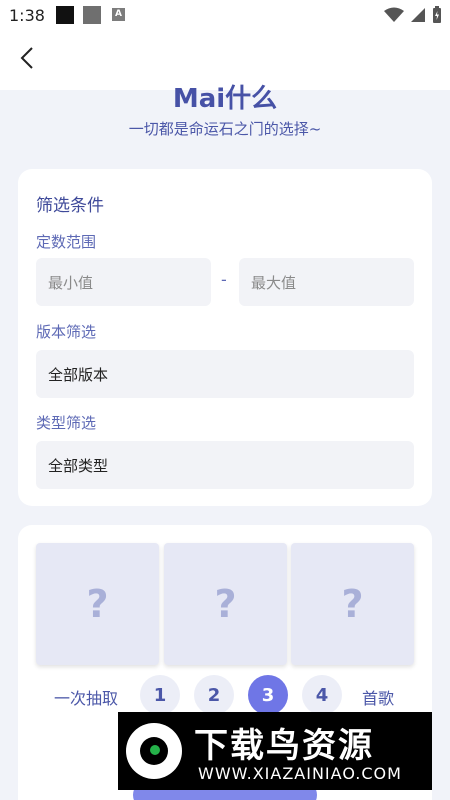 This screenshot has height=800, width=450. What do you see at coordinates (86, 698) in the screenshot?
I see `draw-once-label: 一次抽取` at bounding box center [86, 698].